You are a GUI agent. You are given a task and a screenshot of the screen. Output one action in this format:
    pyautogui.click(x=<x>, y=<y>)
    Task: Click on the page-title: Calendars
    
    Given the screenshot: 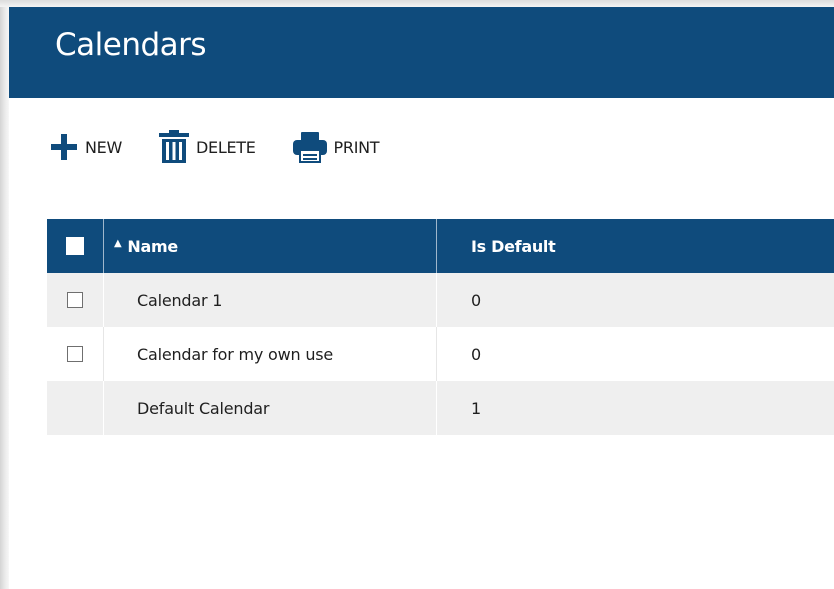 What is the action you would take?
    pyautogui.click(x=131, y=45)
    